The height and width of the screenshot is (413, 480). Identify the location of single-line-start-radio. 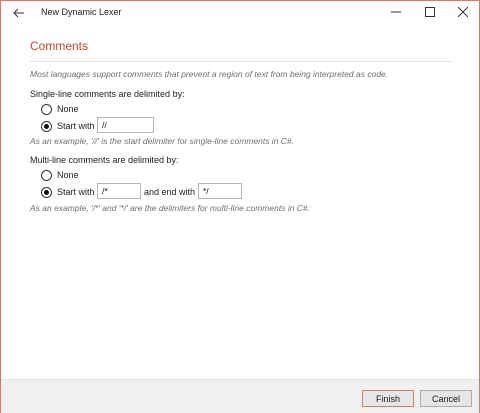
(46, 126).